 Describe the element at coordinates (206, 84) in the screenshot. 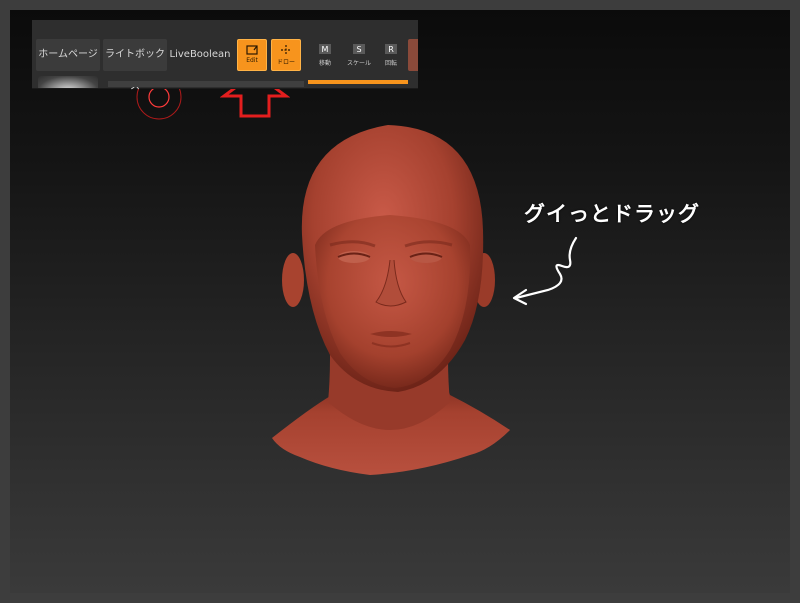

I see `slider-track` at that location.